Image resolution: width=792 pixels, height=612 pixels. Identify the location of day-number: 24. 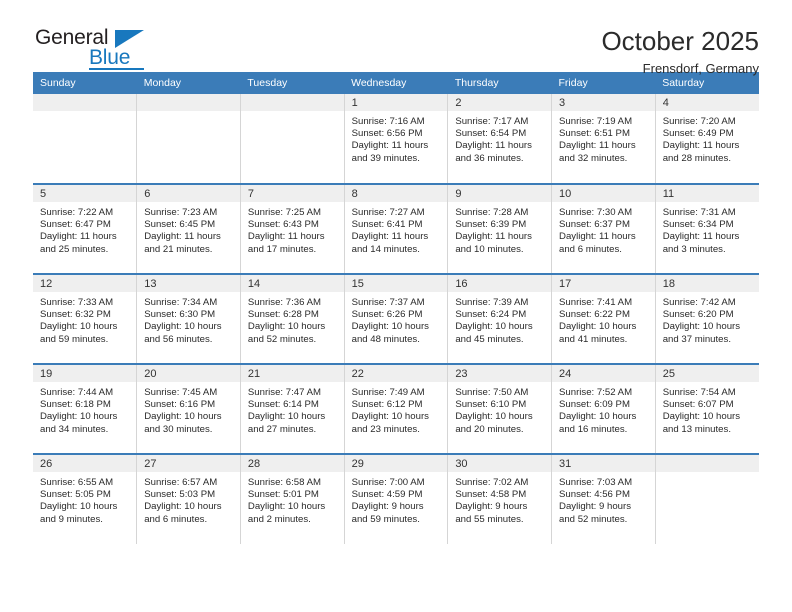
(603, 373).